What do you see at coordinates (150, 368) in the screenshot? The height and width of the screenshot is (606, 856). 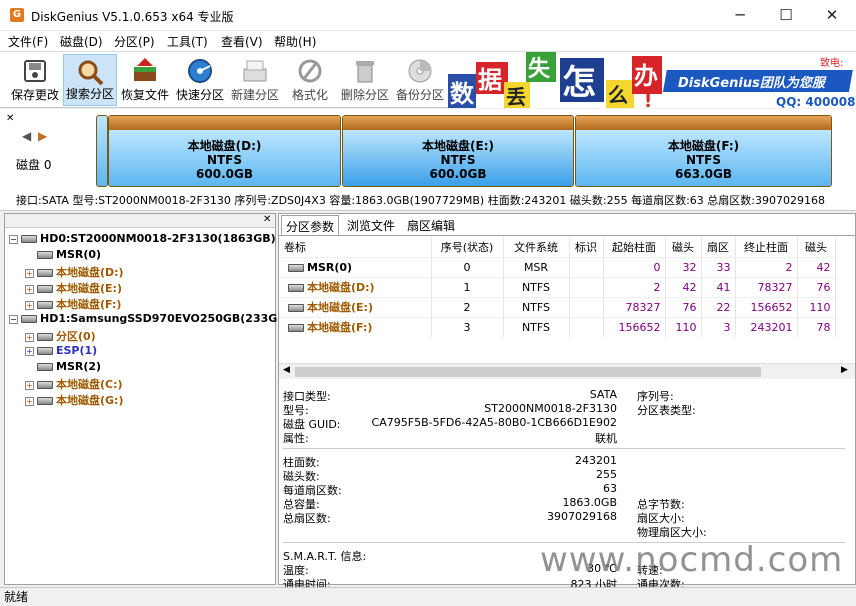 I see `tree-item: MSR(2)` at bounding box center [150, 368].